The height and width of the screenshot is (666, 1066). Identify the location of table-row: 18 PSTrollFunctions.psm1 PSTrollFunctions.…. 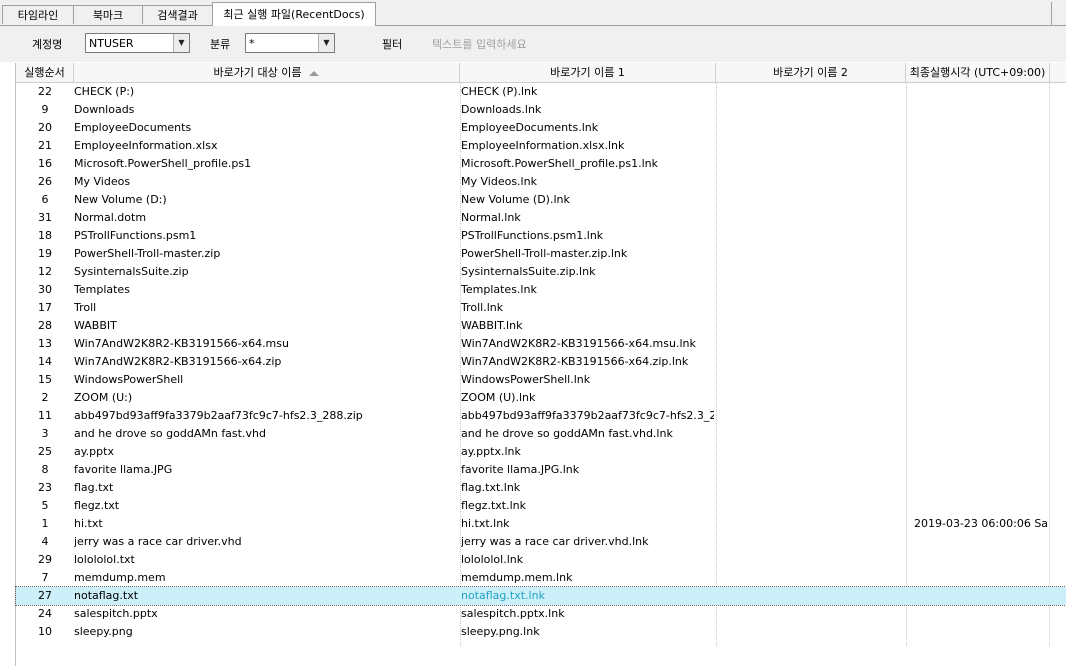
(541, 236).